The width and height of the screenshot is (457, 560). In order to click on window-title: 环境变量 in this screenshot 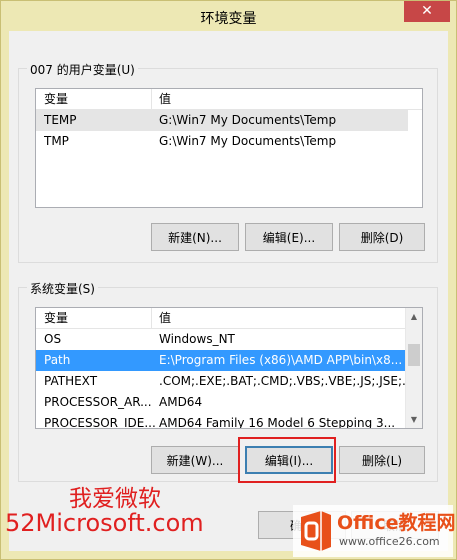, I will do `click(228, 19)`.